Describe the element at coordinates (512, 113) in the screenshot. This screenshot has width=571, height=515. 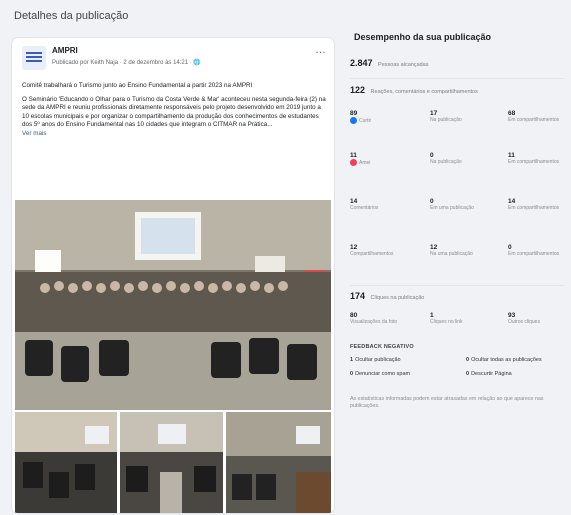
I see `reaction-num: 68` at that location.